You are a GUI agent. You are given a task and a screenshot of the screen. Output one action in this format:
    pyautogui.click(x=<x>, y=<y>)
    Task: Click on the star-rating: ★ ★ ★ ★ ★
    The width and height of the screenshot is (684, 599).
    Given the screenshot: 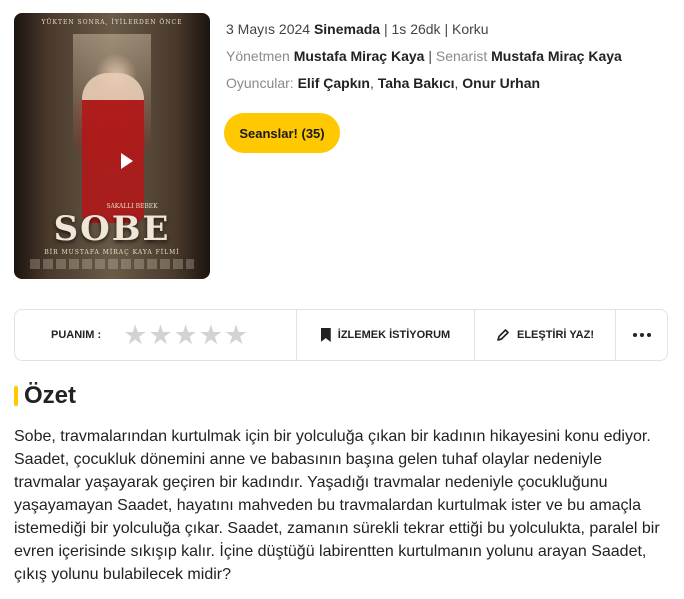 What is the action you would take?
    pyautogui.click(x=185, y=335)
    